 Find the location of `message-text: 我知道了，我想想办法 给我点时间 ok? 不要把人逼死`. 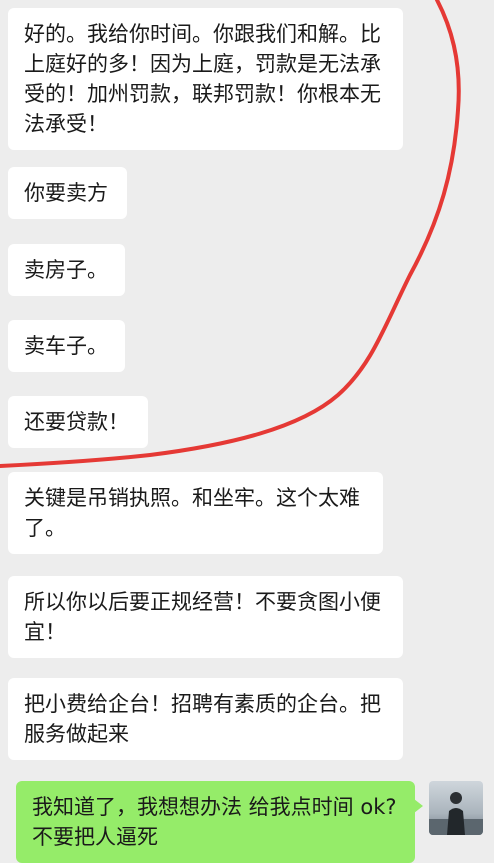

message-text: 我知道了，我想想办法 给我点时间 ok? 不要把人逼死 is located at coordinates (214, 822).